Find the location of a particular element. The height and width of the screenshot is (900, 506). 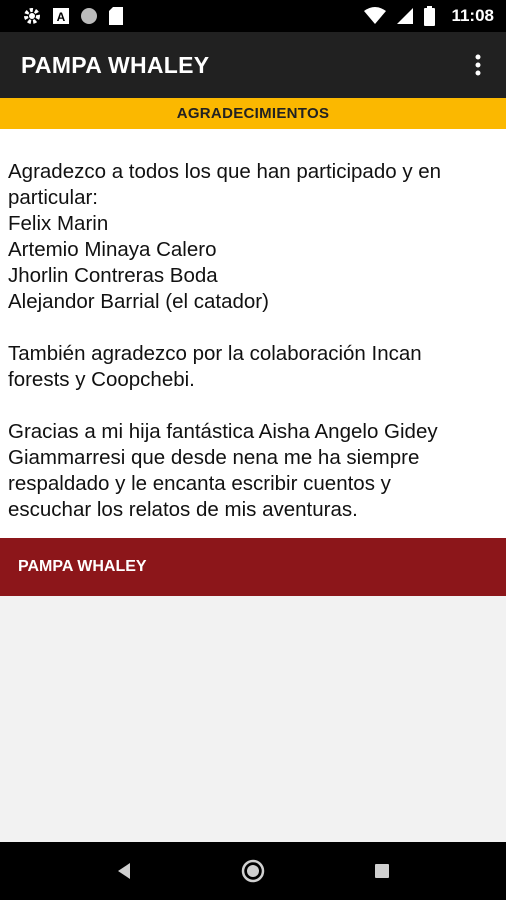

recents-icon is located at coordinates (382, 871).